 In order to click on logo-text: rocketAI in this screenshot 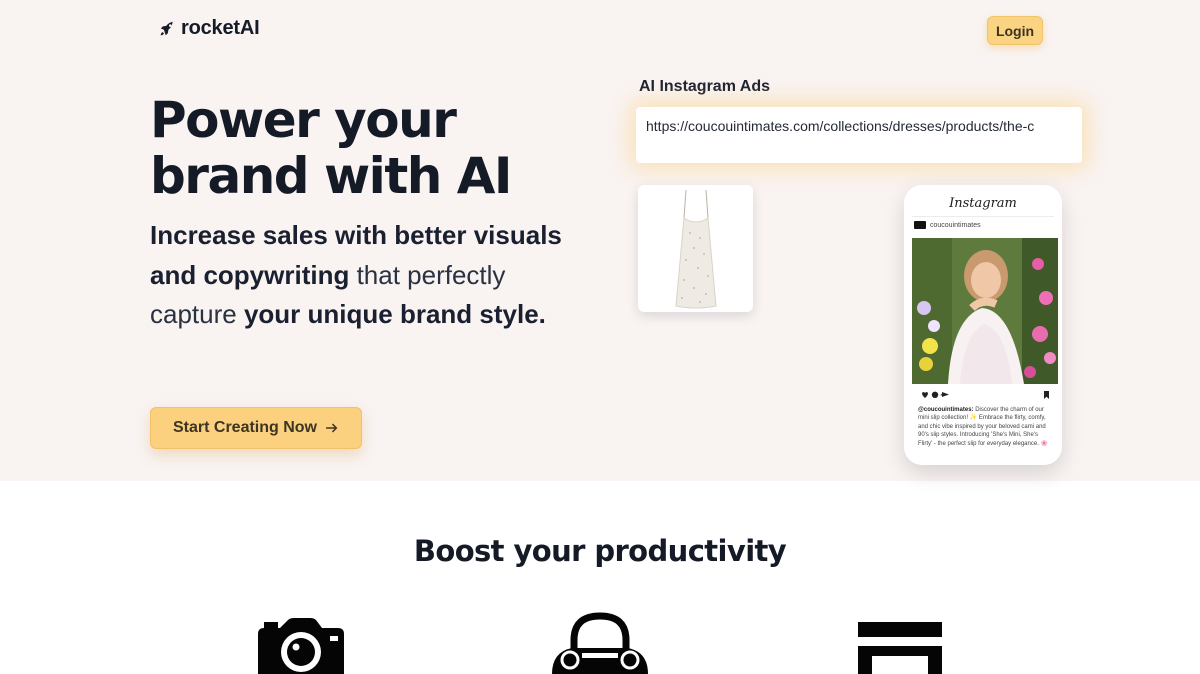, I will do `click(220, 28)`.